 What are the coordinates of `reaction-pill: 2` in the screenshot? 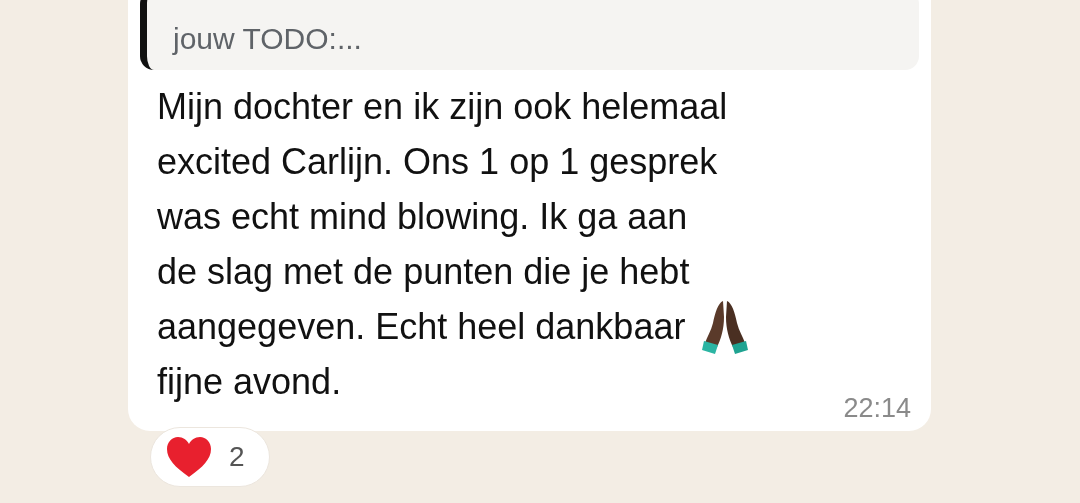 It's located at (210, 457).